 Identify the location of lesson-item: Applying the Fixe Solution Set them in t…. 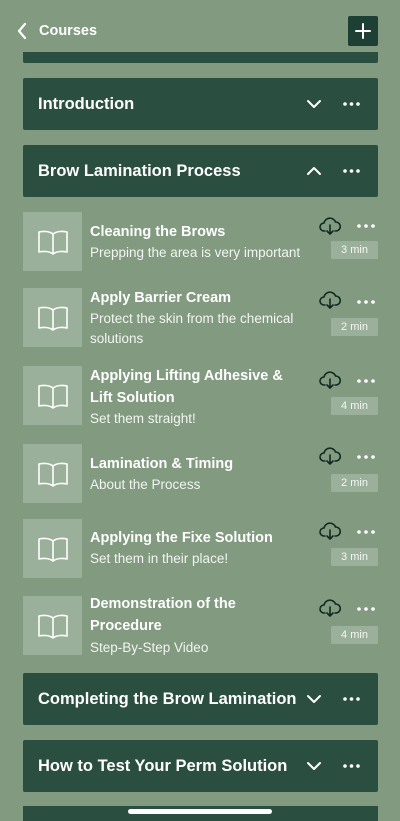
(200, 549).